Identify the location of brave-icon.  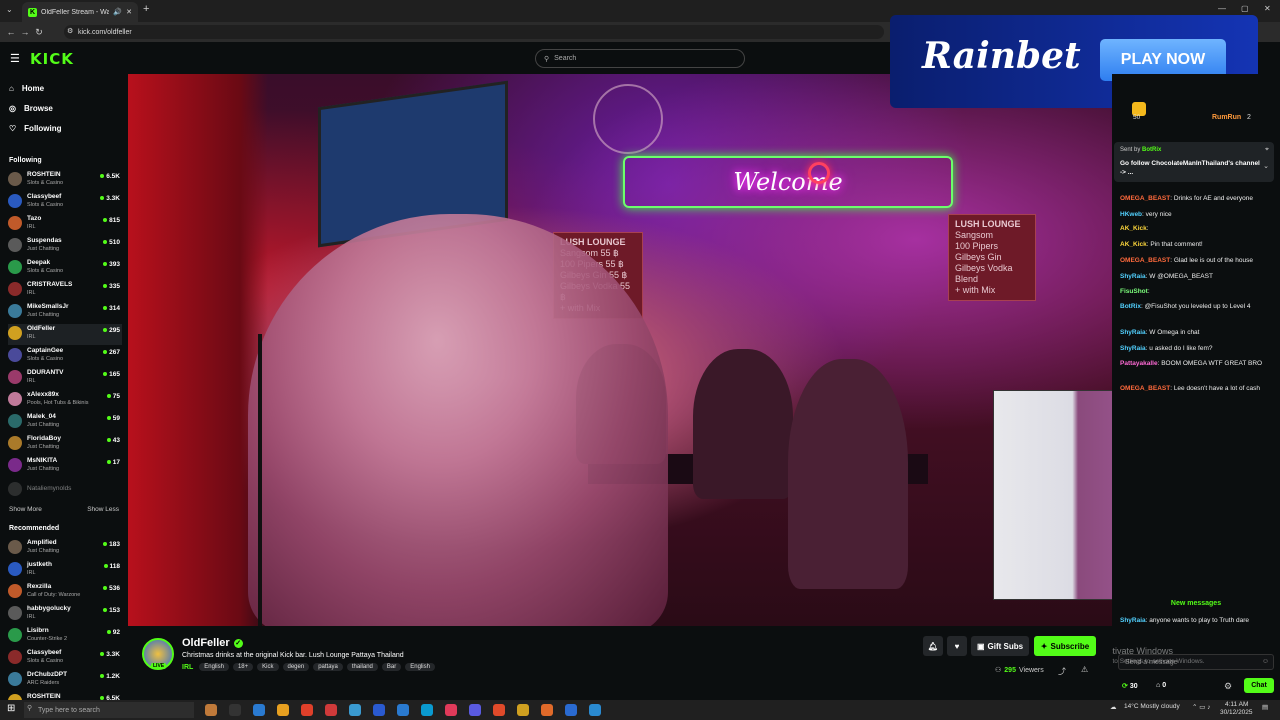
(499, 710).